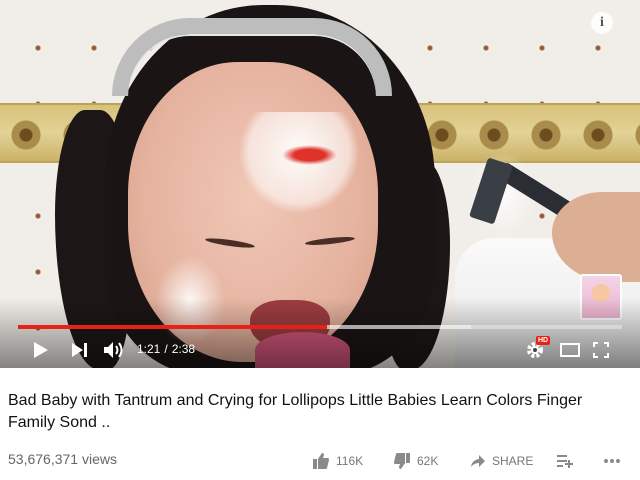  What do you see at coordinates (513, 461) in the screenshot?
I see `share-label: SHARE` at bounding box center [513, 461].